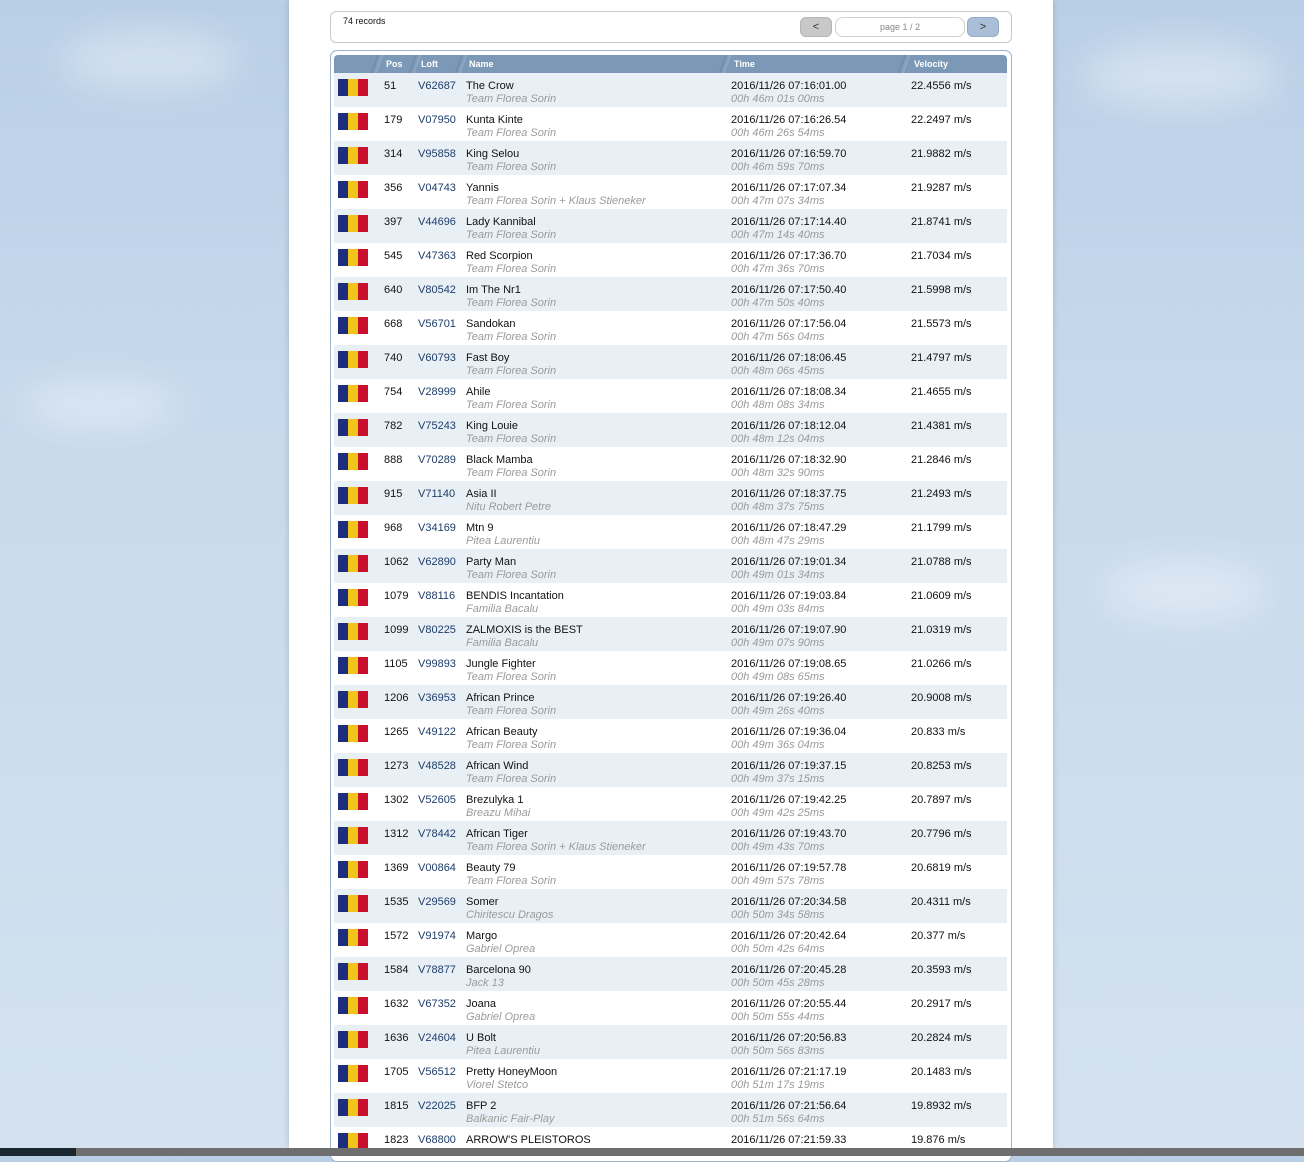  I want to click on flight-duration: 00h 47m 56s 04ms, so click(778, 337).